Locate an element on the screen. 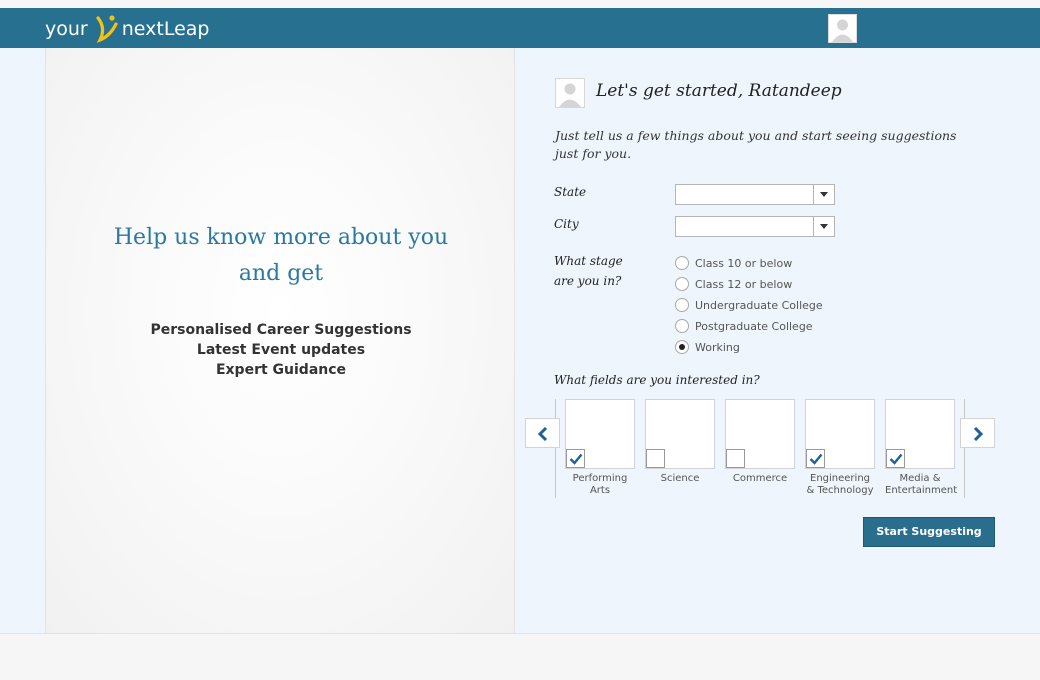  stage-option-class12: Class 12 or below is located at coordinates (733, 284).